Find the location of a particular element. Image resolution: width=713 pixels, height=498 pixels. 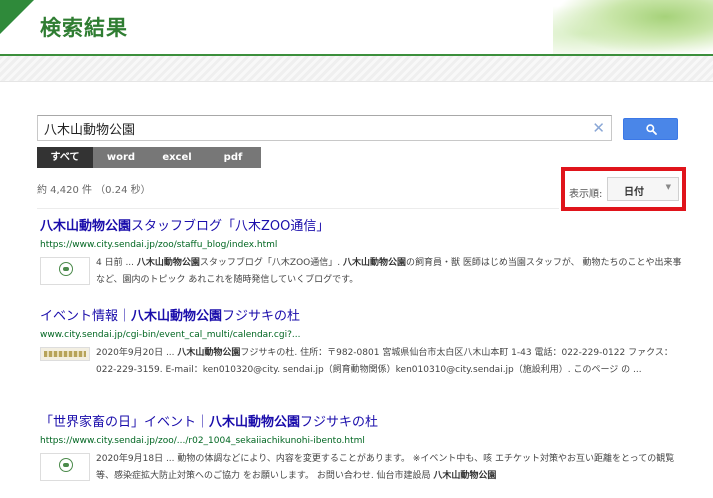

search-icon is located at coordinates (651, 129).